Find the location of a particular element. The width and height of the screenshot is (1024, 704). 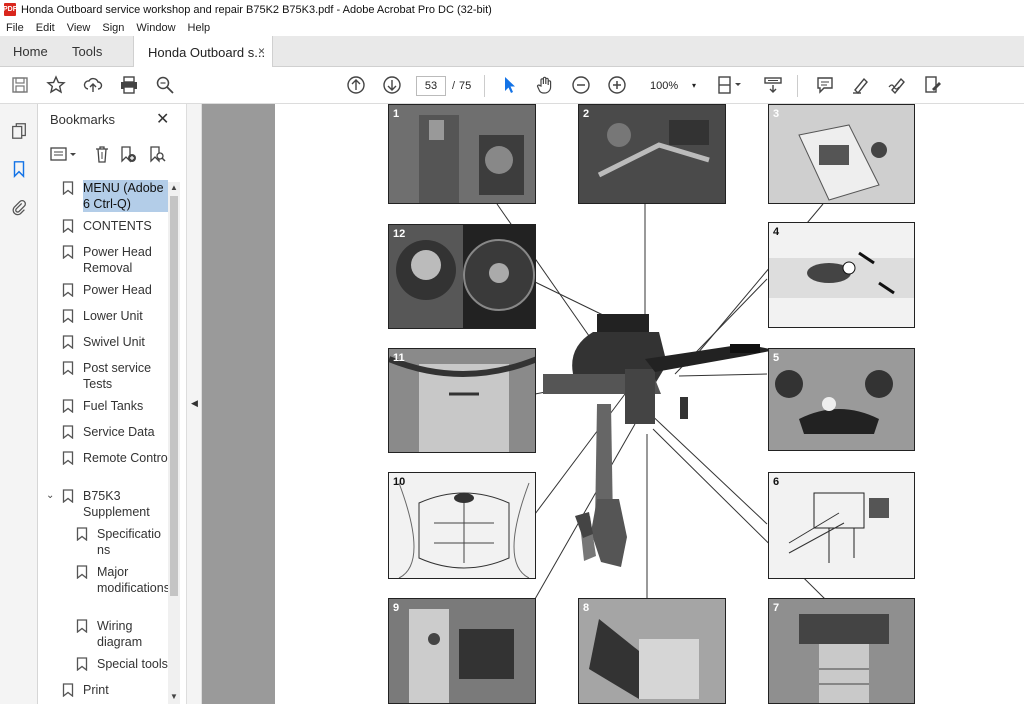

bookmark-item: B75K3 Supplement is located at coordinates (115, 504).